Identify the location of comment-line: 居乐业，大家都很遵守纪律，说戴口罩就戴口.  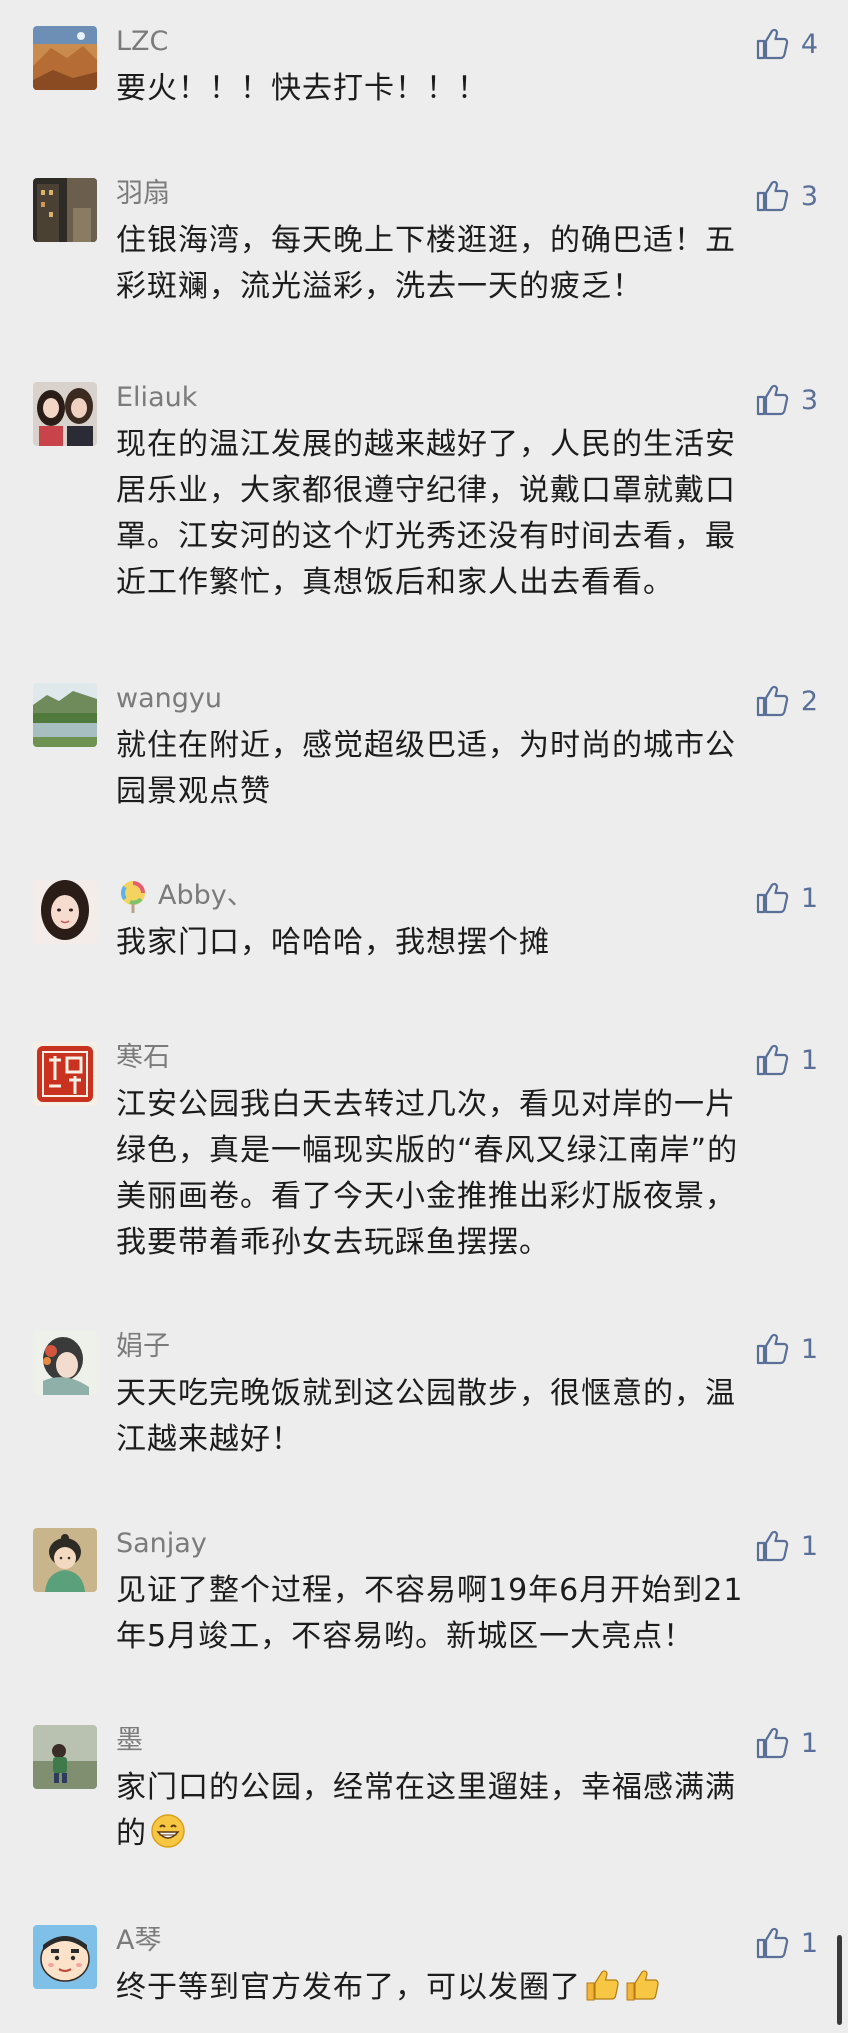
(426, 490).